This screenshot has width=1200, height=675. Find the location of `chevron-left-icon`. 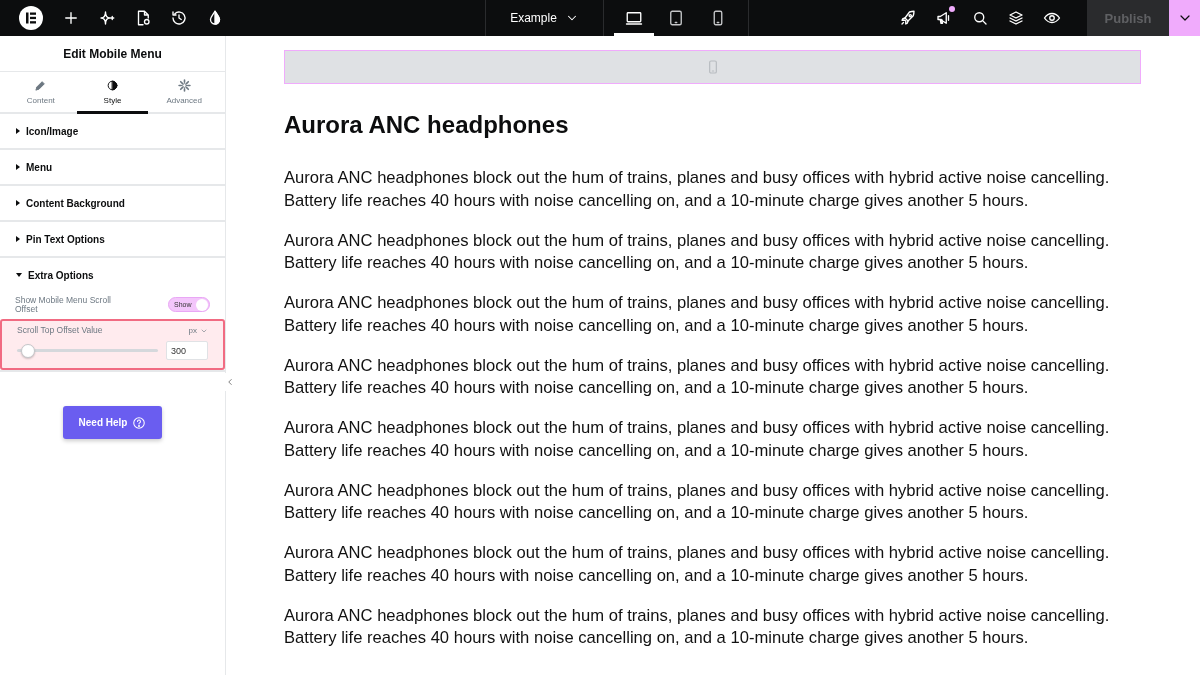

chevron-left-icon is located at coordinates (230, 382).